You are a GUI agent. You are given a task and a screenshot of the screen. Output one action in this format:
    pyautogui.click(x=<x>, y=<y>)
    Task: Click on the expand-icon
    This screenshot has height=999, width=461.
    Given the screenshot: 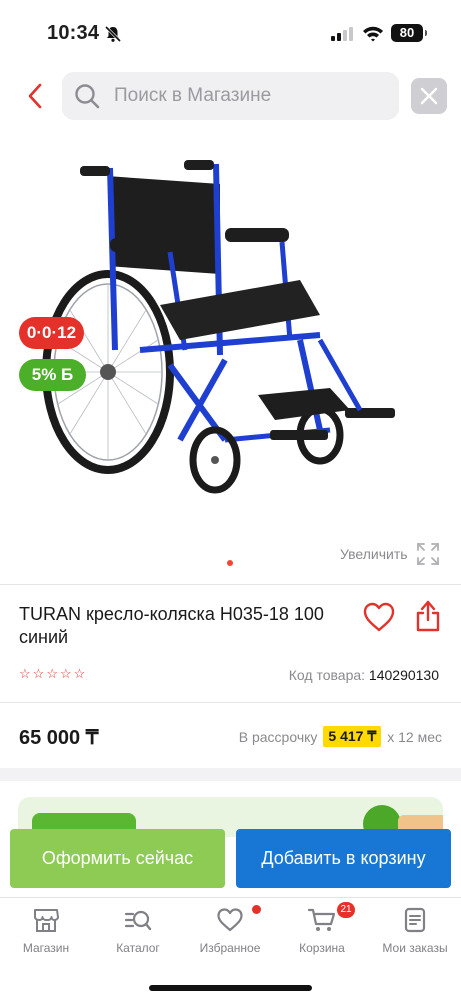 What is the action you would take?
    pyautogui.click(x=427, y=554)
    